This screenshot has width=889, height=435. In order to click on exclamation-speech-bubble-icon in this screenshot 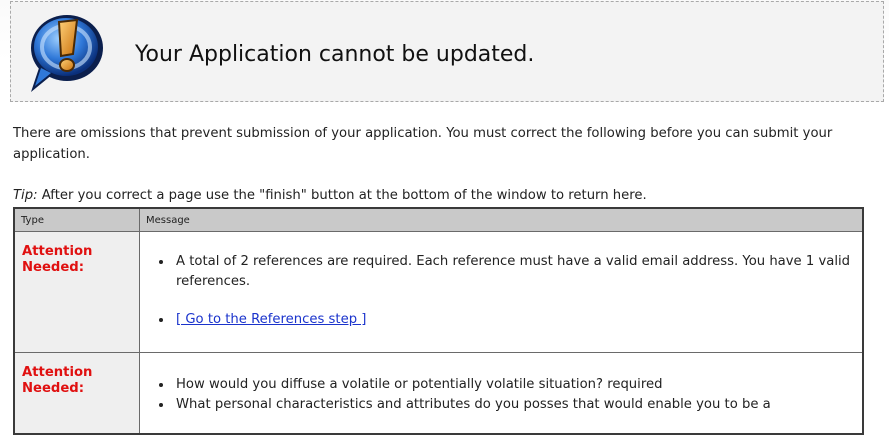, I will do `click(67, 53)`.